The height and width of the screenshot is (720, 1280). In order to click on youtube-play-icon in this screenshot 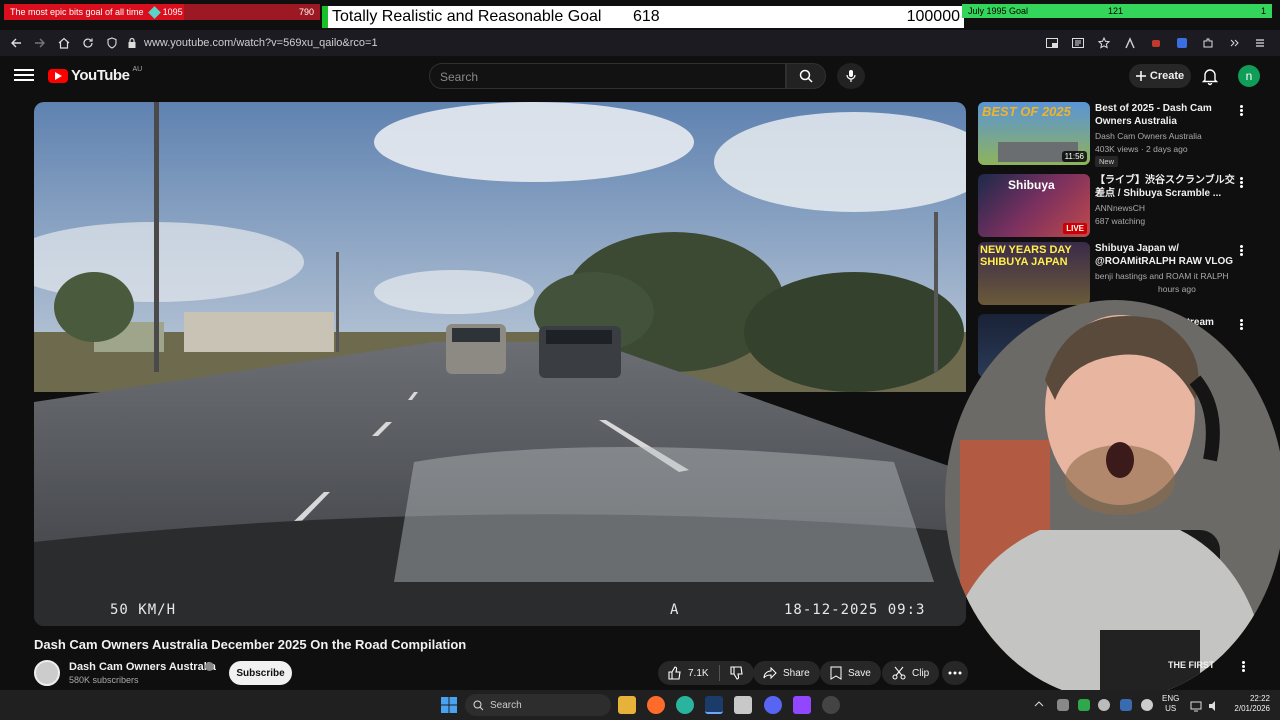, I will do `click(58, 75)`.